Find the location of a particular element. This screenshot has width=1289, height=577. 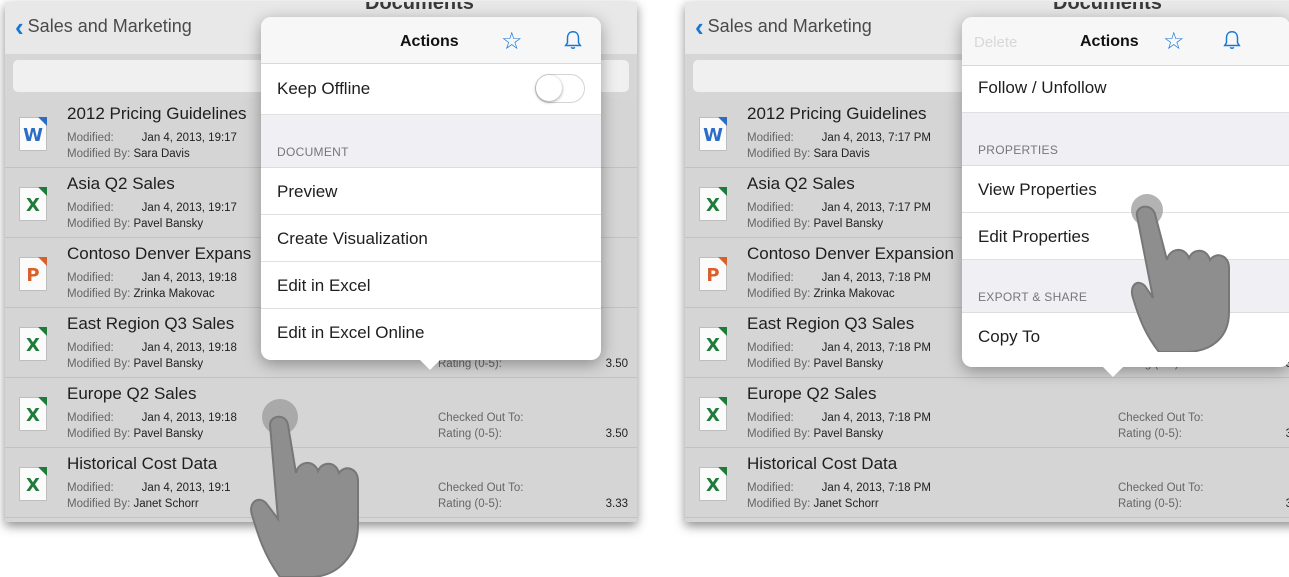

menu-item-follow-unfollow: Follow / Unfollow is located at coordinates (1125, 89).